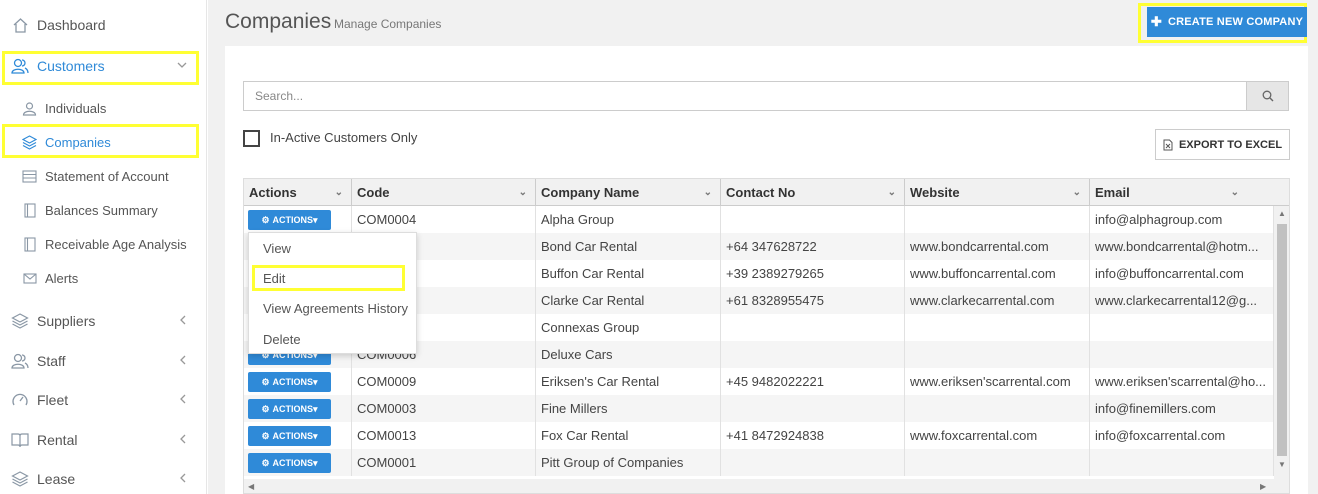 This screenshot has width=1318, height=494. I want to click on cell-name: Clarke Car Rental, so click(628, 300).